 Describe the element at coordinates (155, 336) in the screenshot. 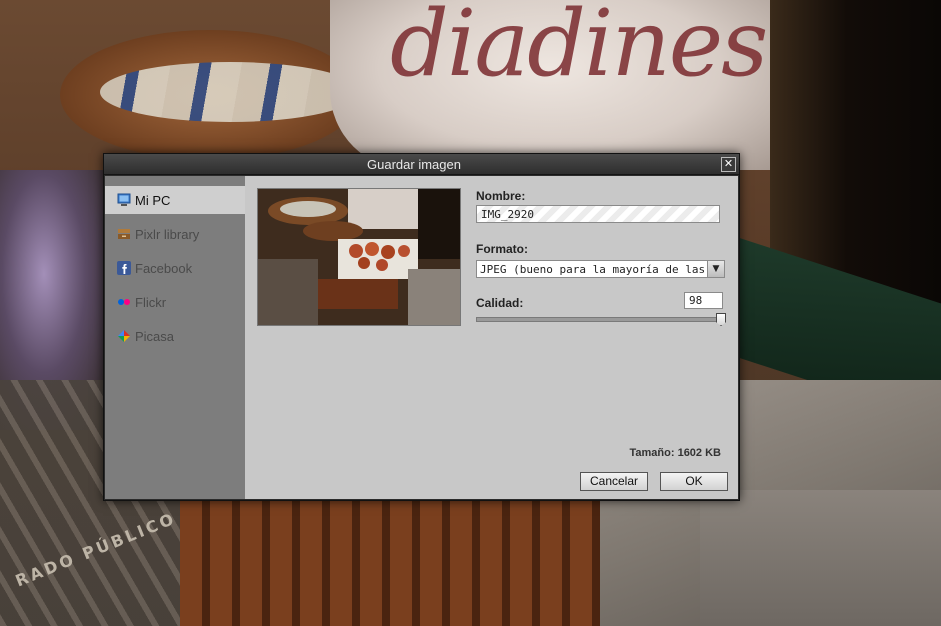

I see `sidebar-item-label: Picasa` at that location.